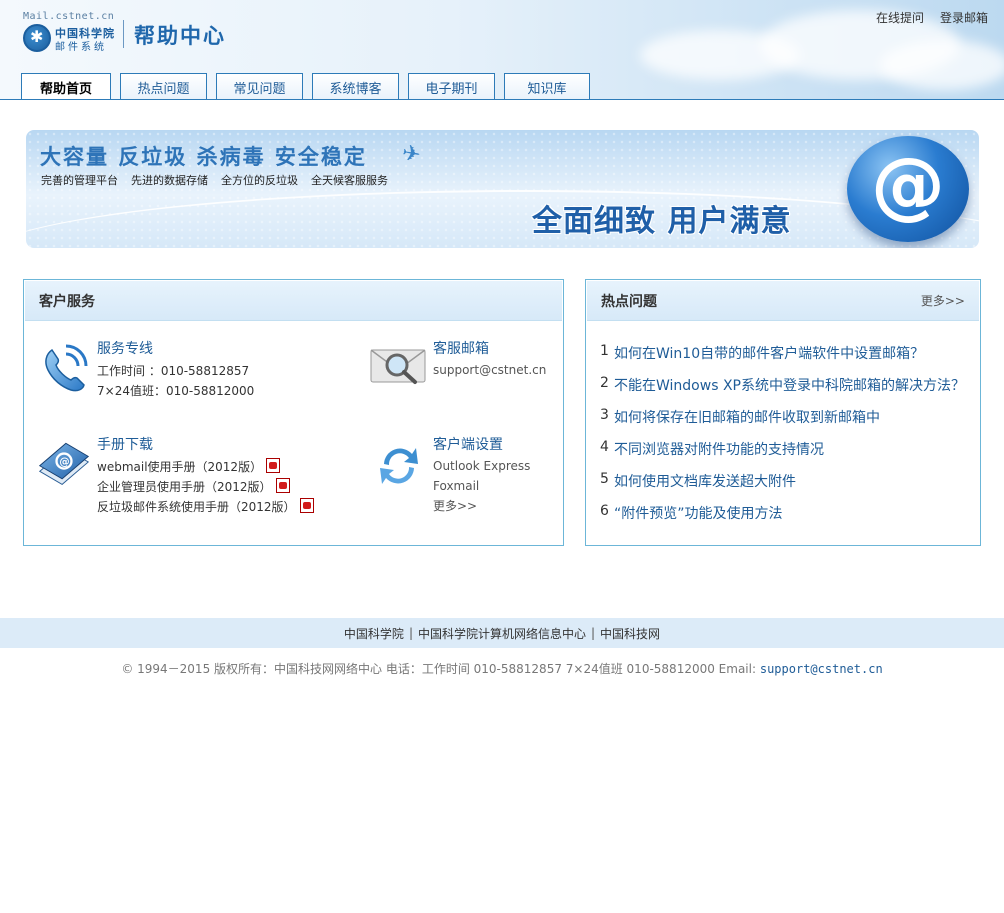 The width and height of the screenshot is (1004, 913). What do you see at coordinates (629, 301) in the screenshot?
I see `panel-title: 热点问题` at bounding box center [629, 301].